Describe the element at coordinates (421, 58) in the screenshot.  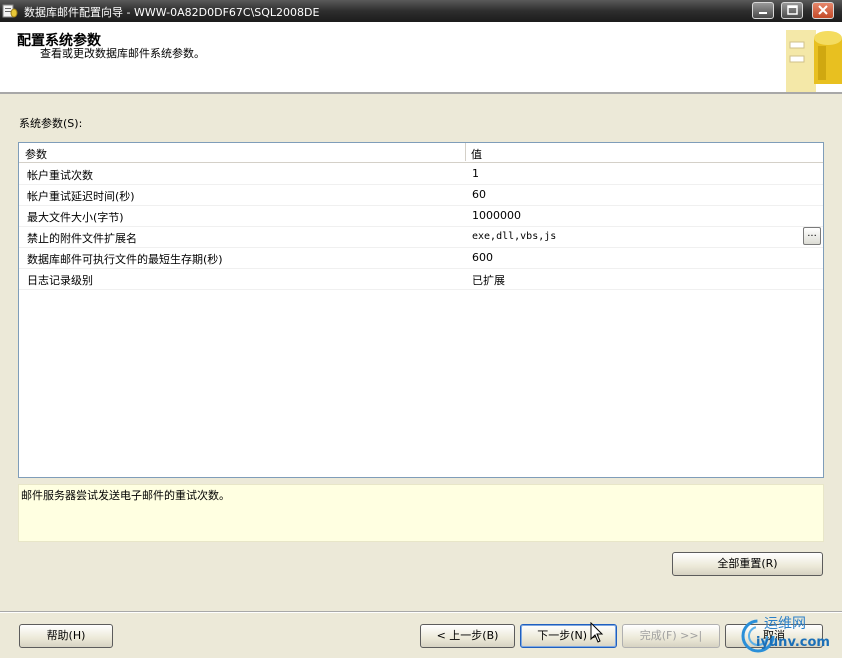
I see `wizard-header: 配置系统参数 查看或更改数据库邮件系统参数。` at that location.